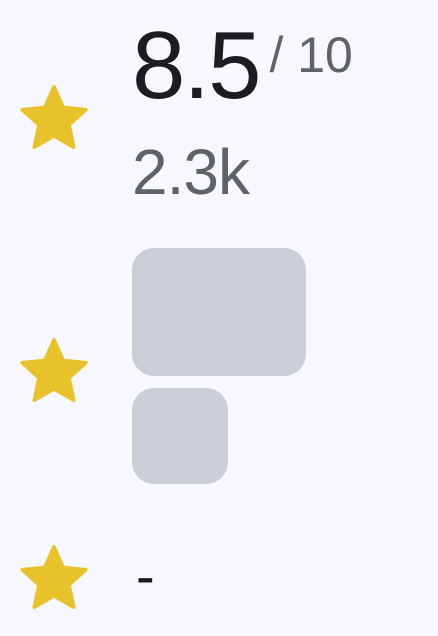  I want to click on score-value: 8.5, so click(196, 65).